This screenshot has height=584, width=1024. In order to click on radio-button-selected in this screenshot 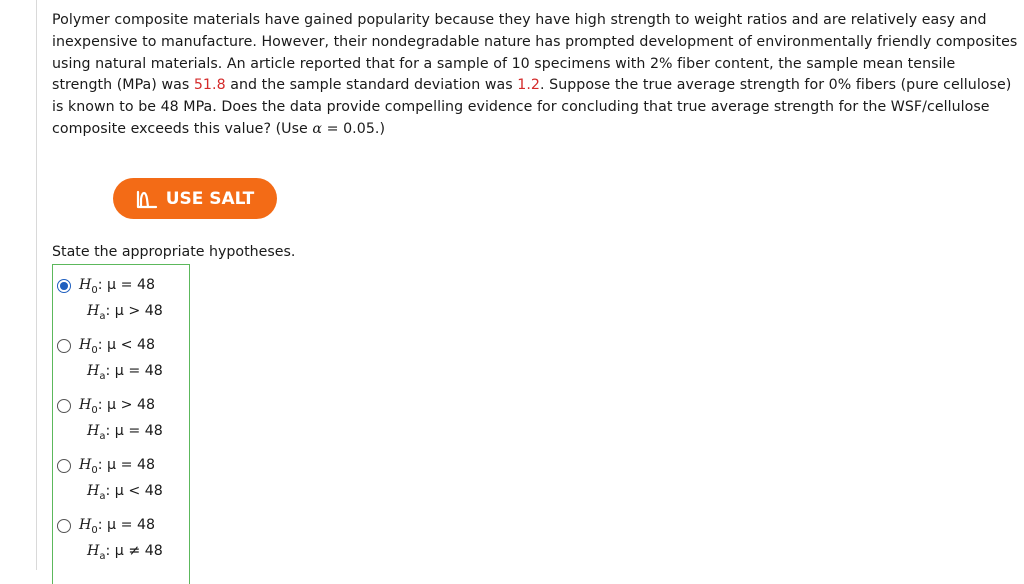, I will do `click(64, 286)`.